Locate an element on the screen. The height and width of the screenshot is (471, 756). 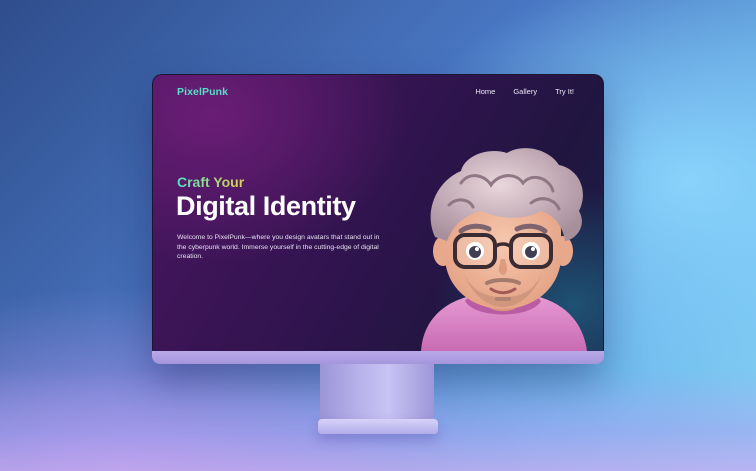
avatar-illustration is located at coordinates (504, 249).